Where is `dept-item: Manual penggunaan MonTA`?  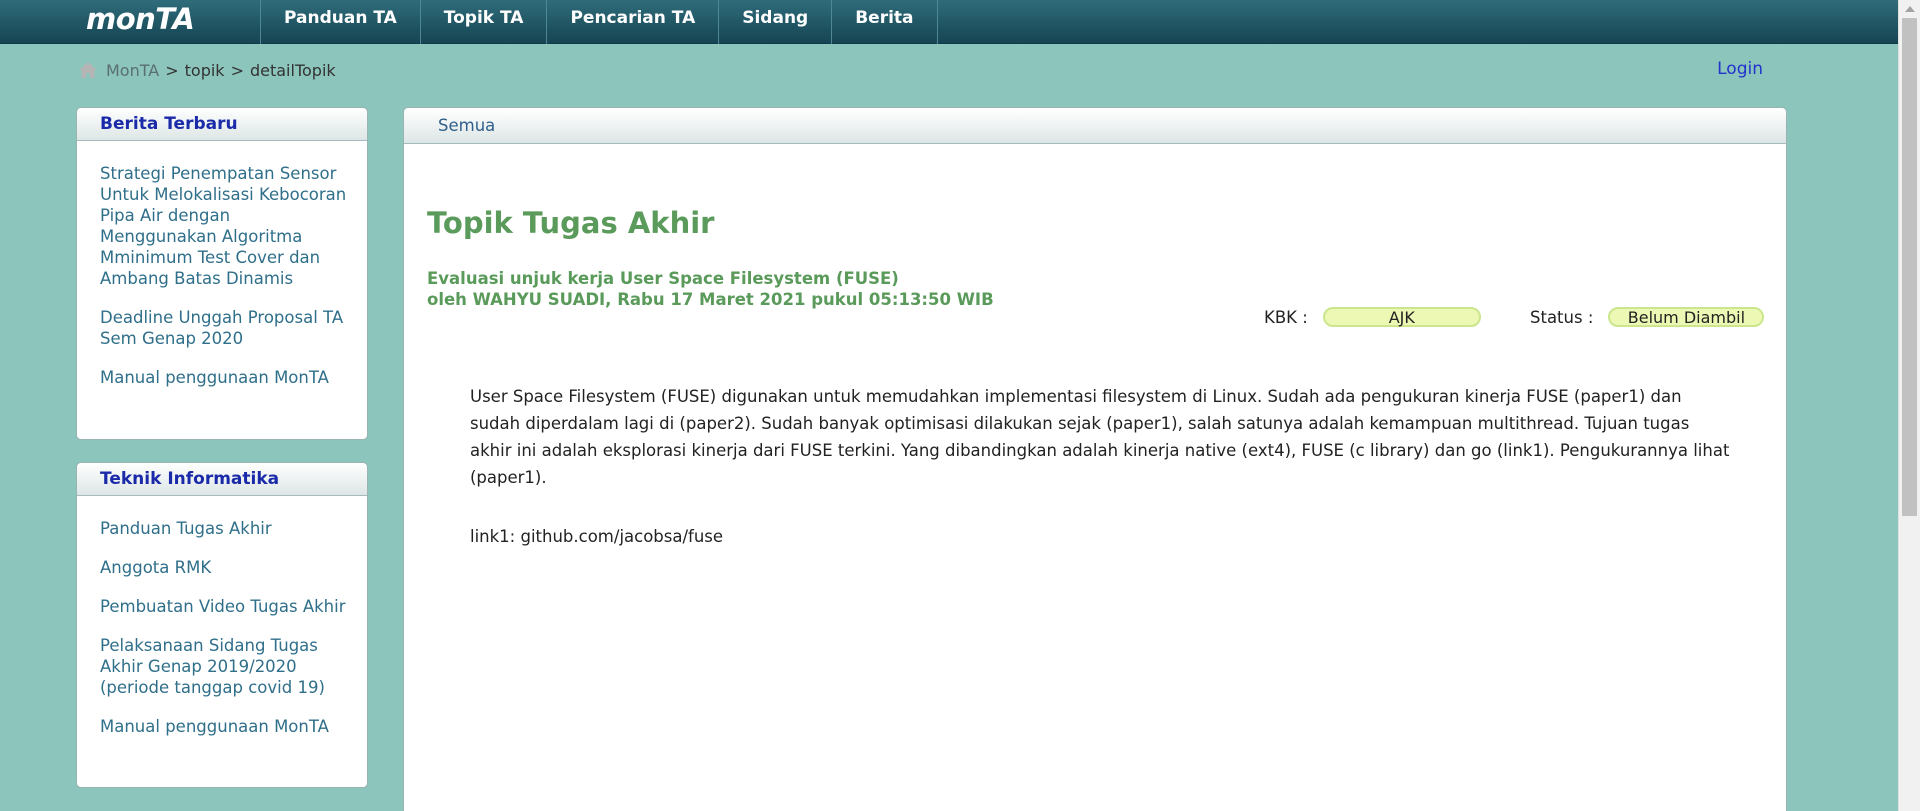
dept-item: Manual penggunaan MonTA is located at coordinates (224, 726).